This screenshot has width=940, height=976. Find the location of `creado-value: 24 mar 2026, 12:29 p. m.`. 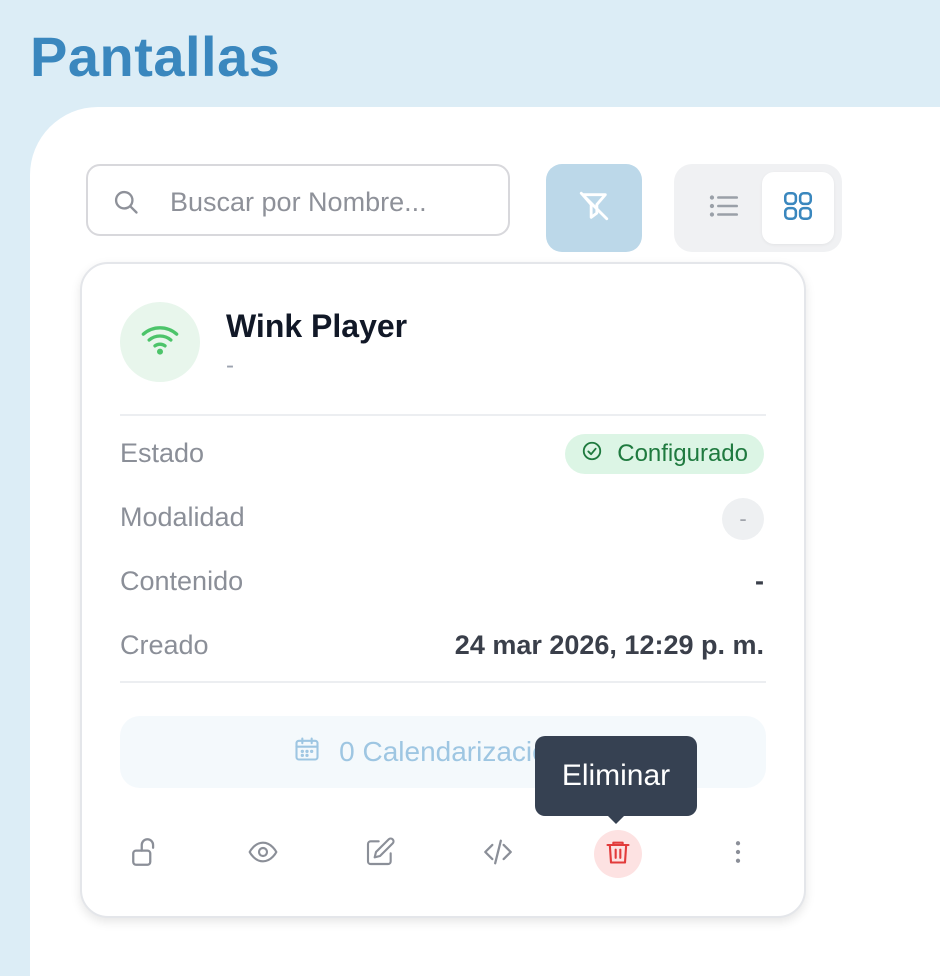

creado-value: 24 mar 2026, 12:29 p. m. is located at coordinates (609, 645).